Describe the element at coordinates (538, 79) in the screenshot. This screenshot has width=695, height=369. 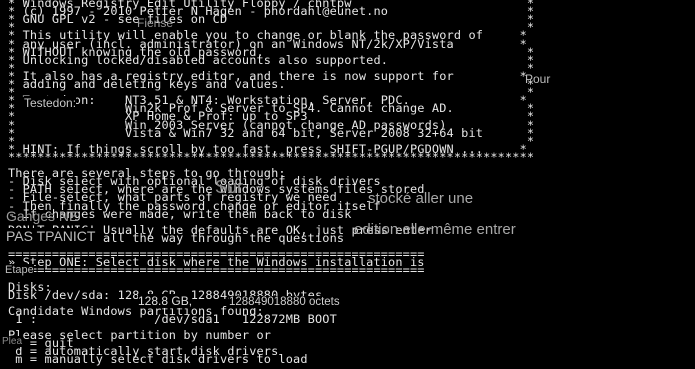
I see `overlay-pour: Pour` at that location.